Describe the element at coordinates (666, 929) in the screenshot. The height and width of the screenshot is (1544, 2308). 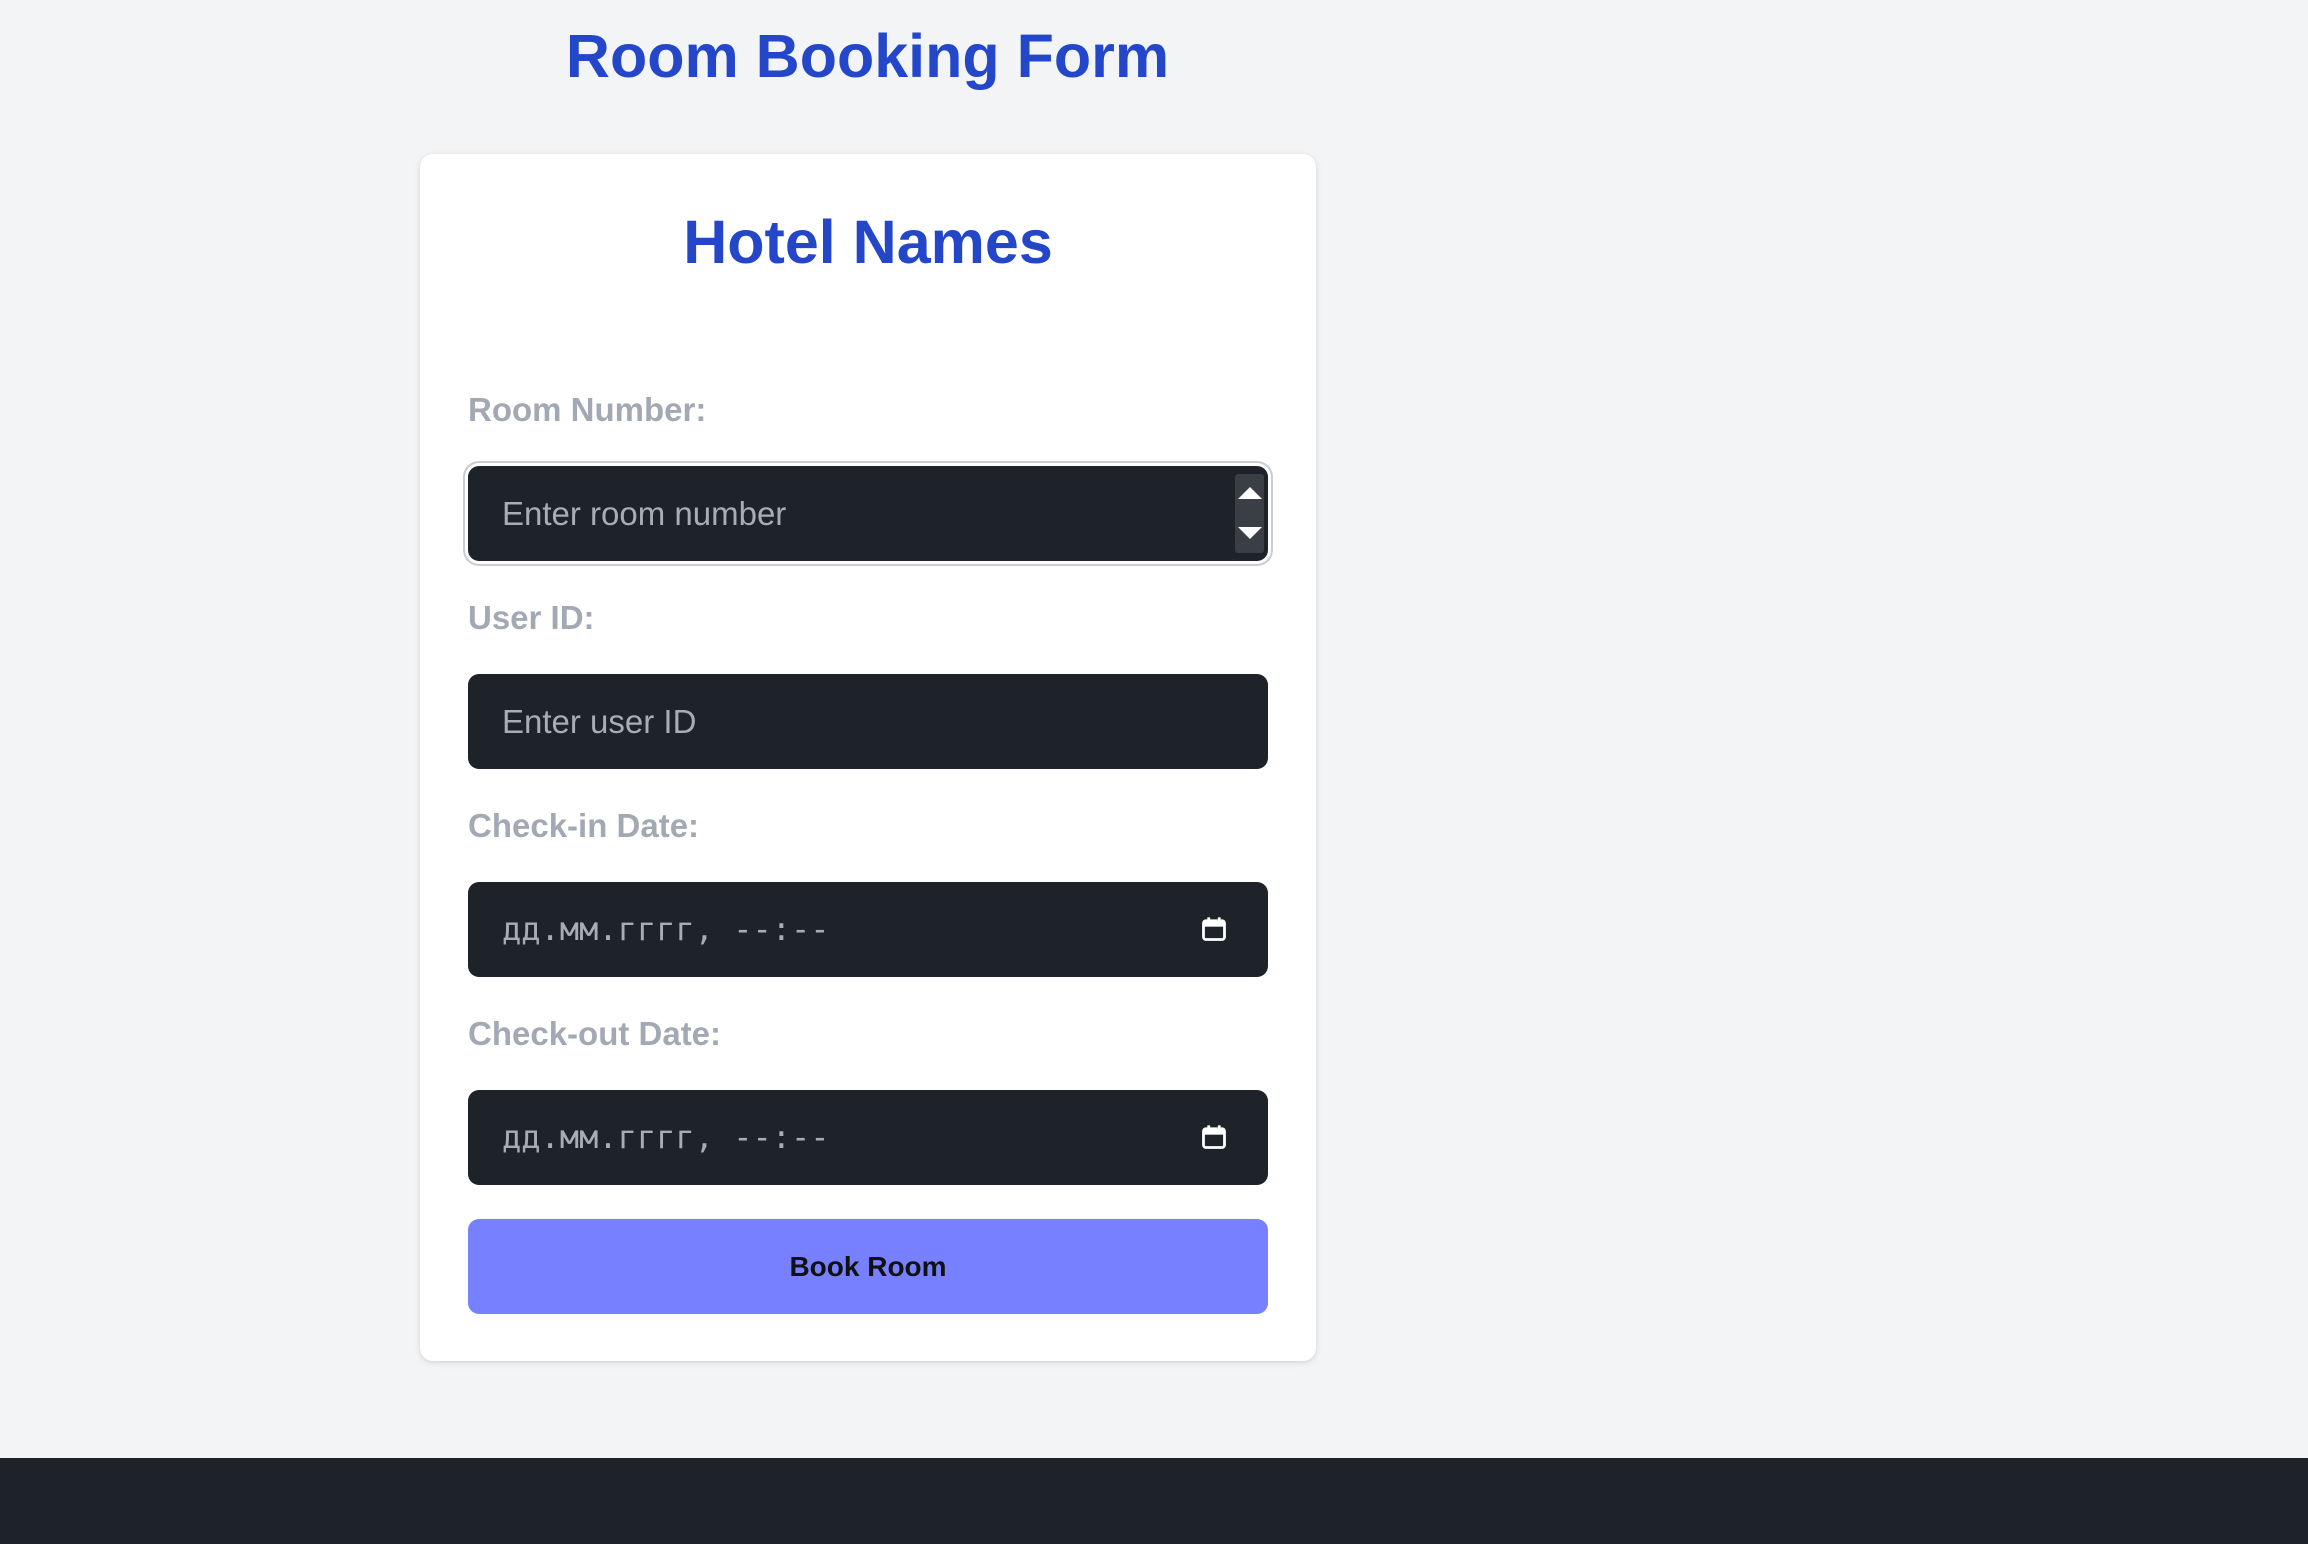
I see `check-in-date-placeholder: дд.мм.гггг, --:--` at that location.